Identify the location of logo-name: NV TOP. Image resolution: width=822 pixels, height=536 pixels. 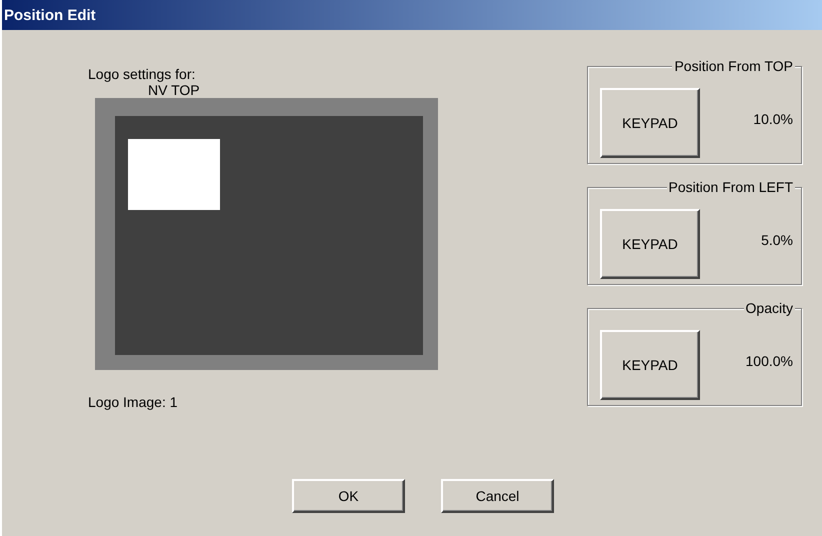
(174, 90).